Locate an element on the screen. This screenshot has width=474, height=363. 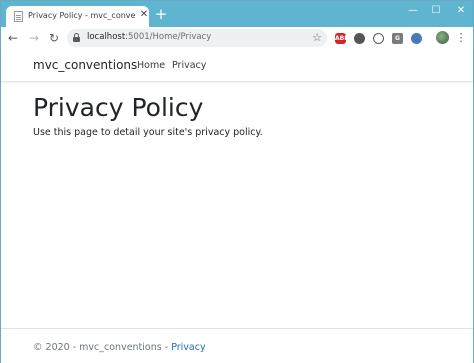
extension-blue-icon is located at coordinates (416, 38).